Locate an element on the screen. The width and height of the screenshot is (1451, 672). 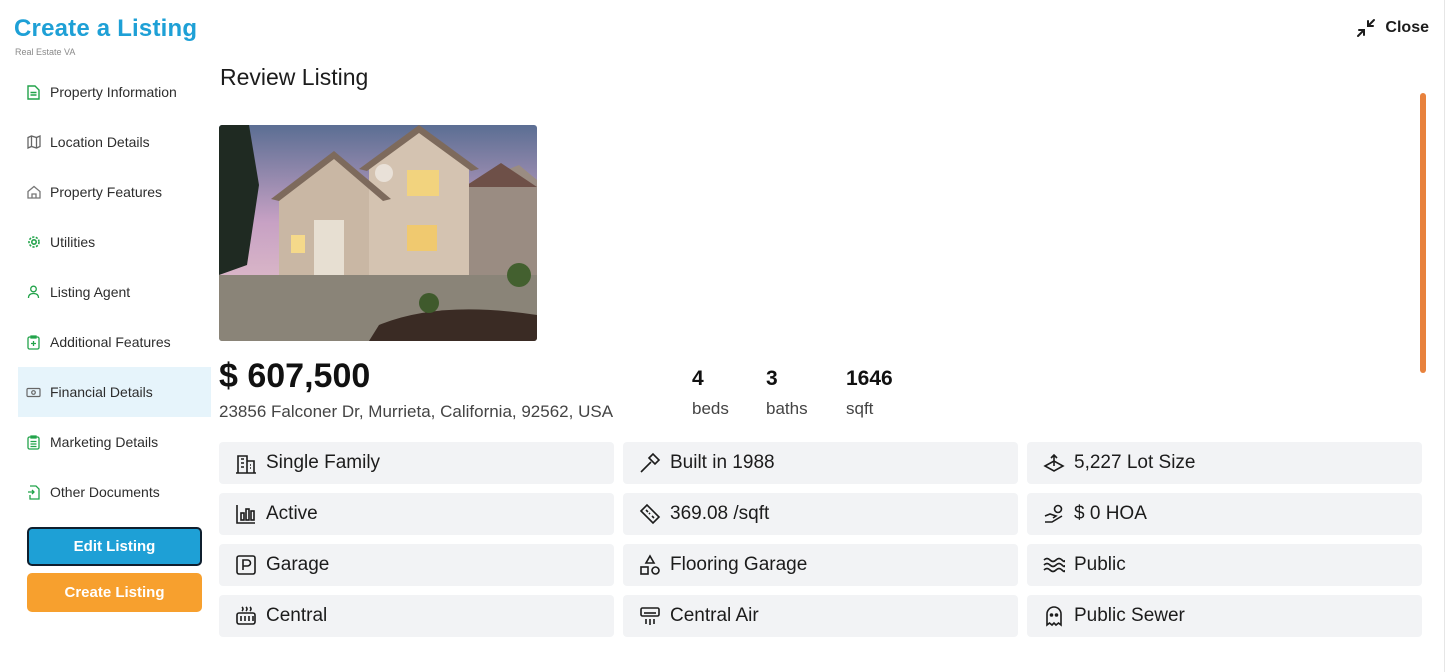
minimize-icon is located at coordinates (1366, 28).